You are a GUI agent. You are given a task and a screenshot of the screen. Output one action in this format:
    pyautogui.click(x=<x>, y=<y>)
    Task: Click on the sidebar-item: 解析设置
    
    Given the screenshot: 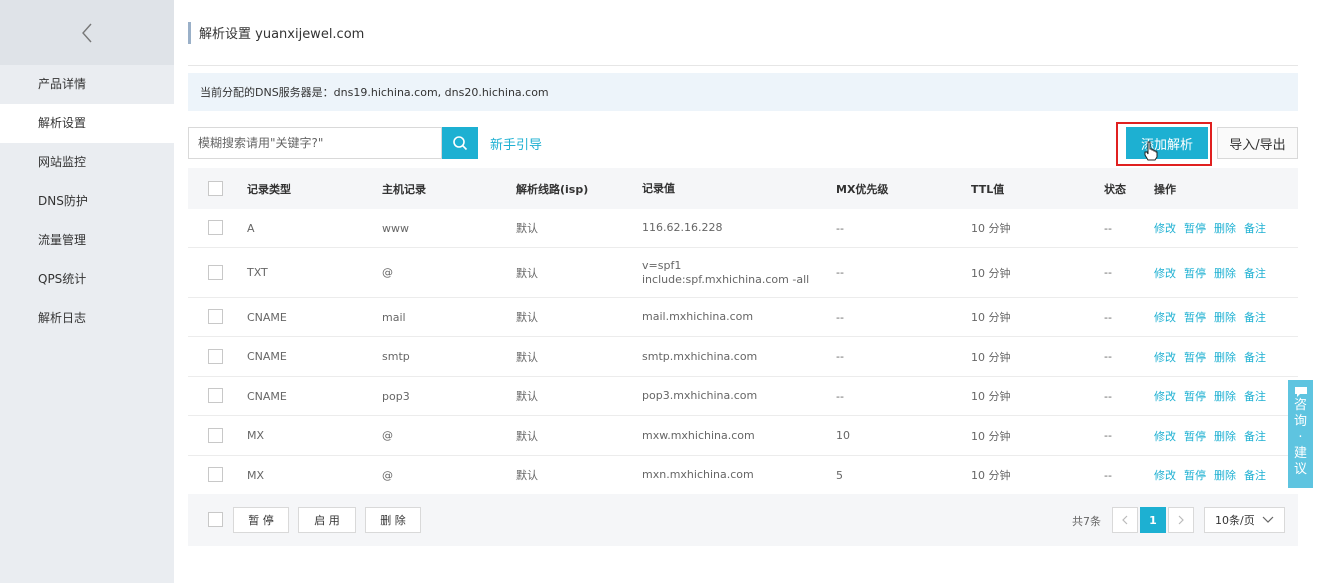 What is the action you would take?
    pyautogui.click(x=87, y=123)
    